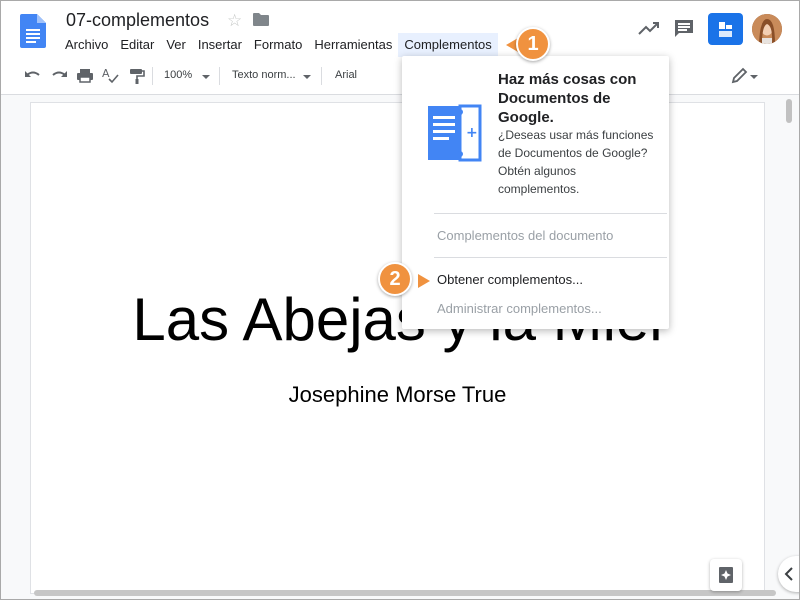  Describe the element at coordinates (789, 574) in the screenshot. I see `chevron-left-icon` at that location.